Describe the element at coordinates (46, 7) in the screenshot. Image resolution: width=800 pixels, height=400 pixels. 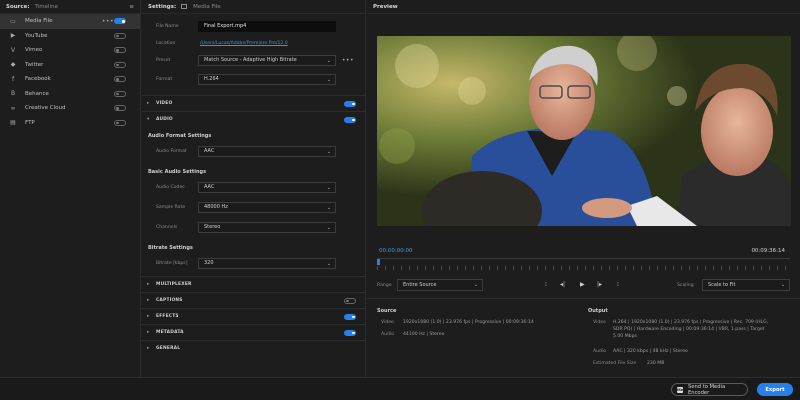
I see `tab-timeline: Timeline` at that location.